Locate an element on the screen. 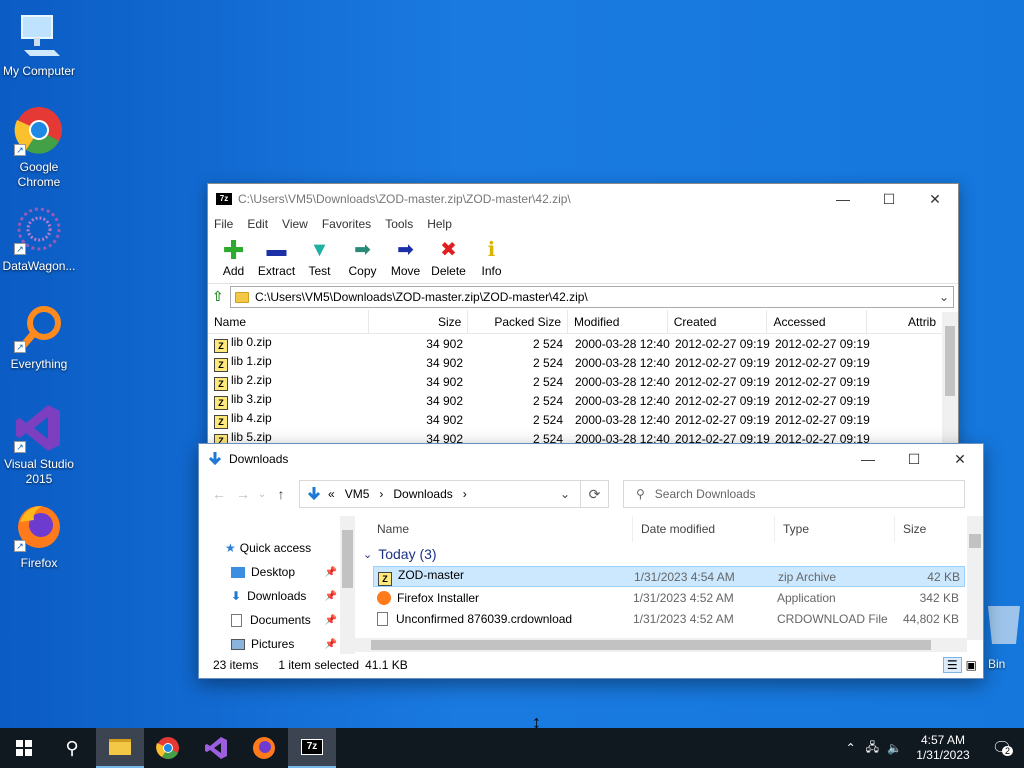  explorer-titlebar: Downloads — ☐ ✕ is located at coordinates (591, 459).